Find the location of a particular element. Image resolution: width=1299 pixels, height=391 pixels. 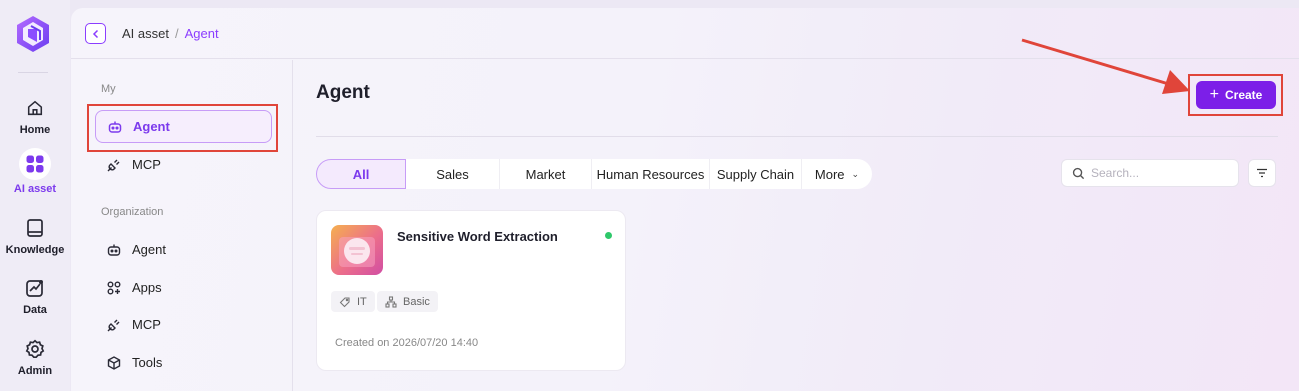

tab-human-resources: Human Resources is located at coordinates (651, 174).